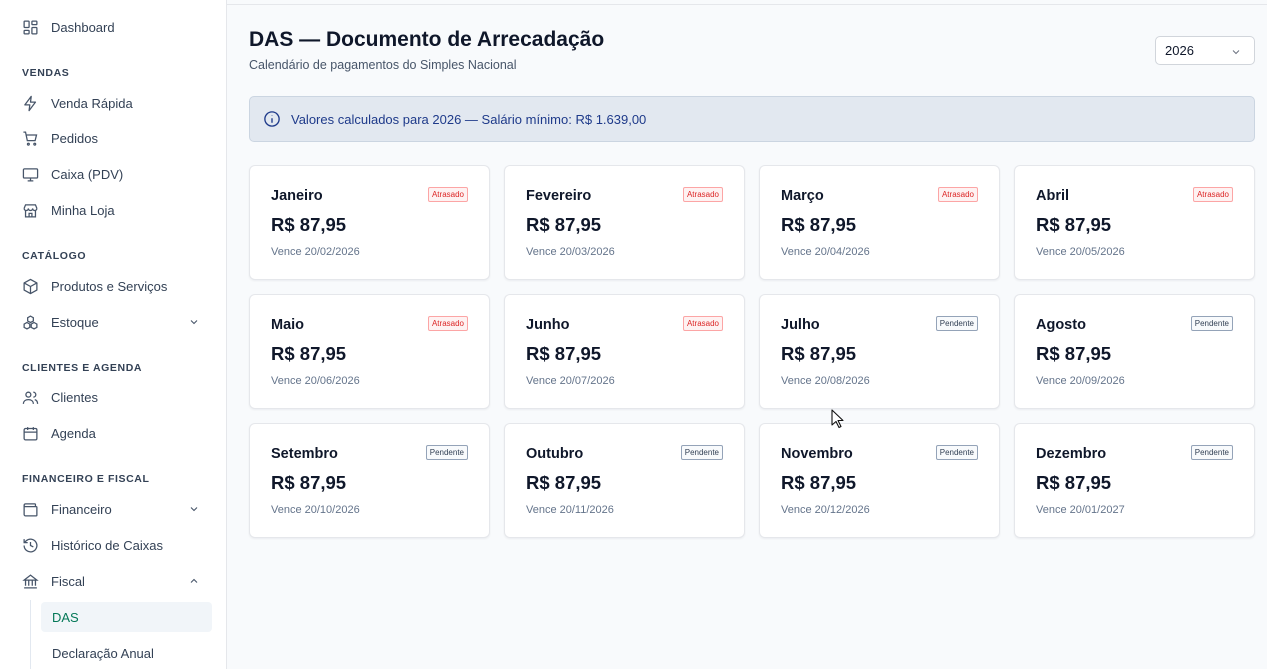  I want to click on sidebar-item-label: Histórico de Caixas, so click(107, 545).